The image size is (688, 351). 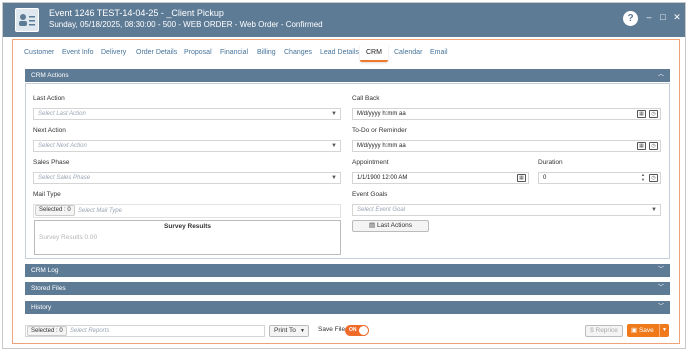 I want to click on last-action-label: Last Action, so click(x=49, y=98).